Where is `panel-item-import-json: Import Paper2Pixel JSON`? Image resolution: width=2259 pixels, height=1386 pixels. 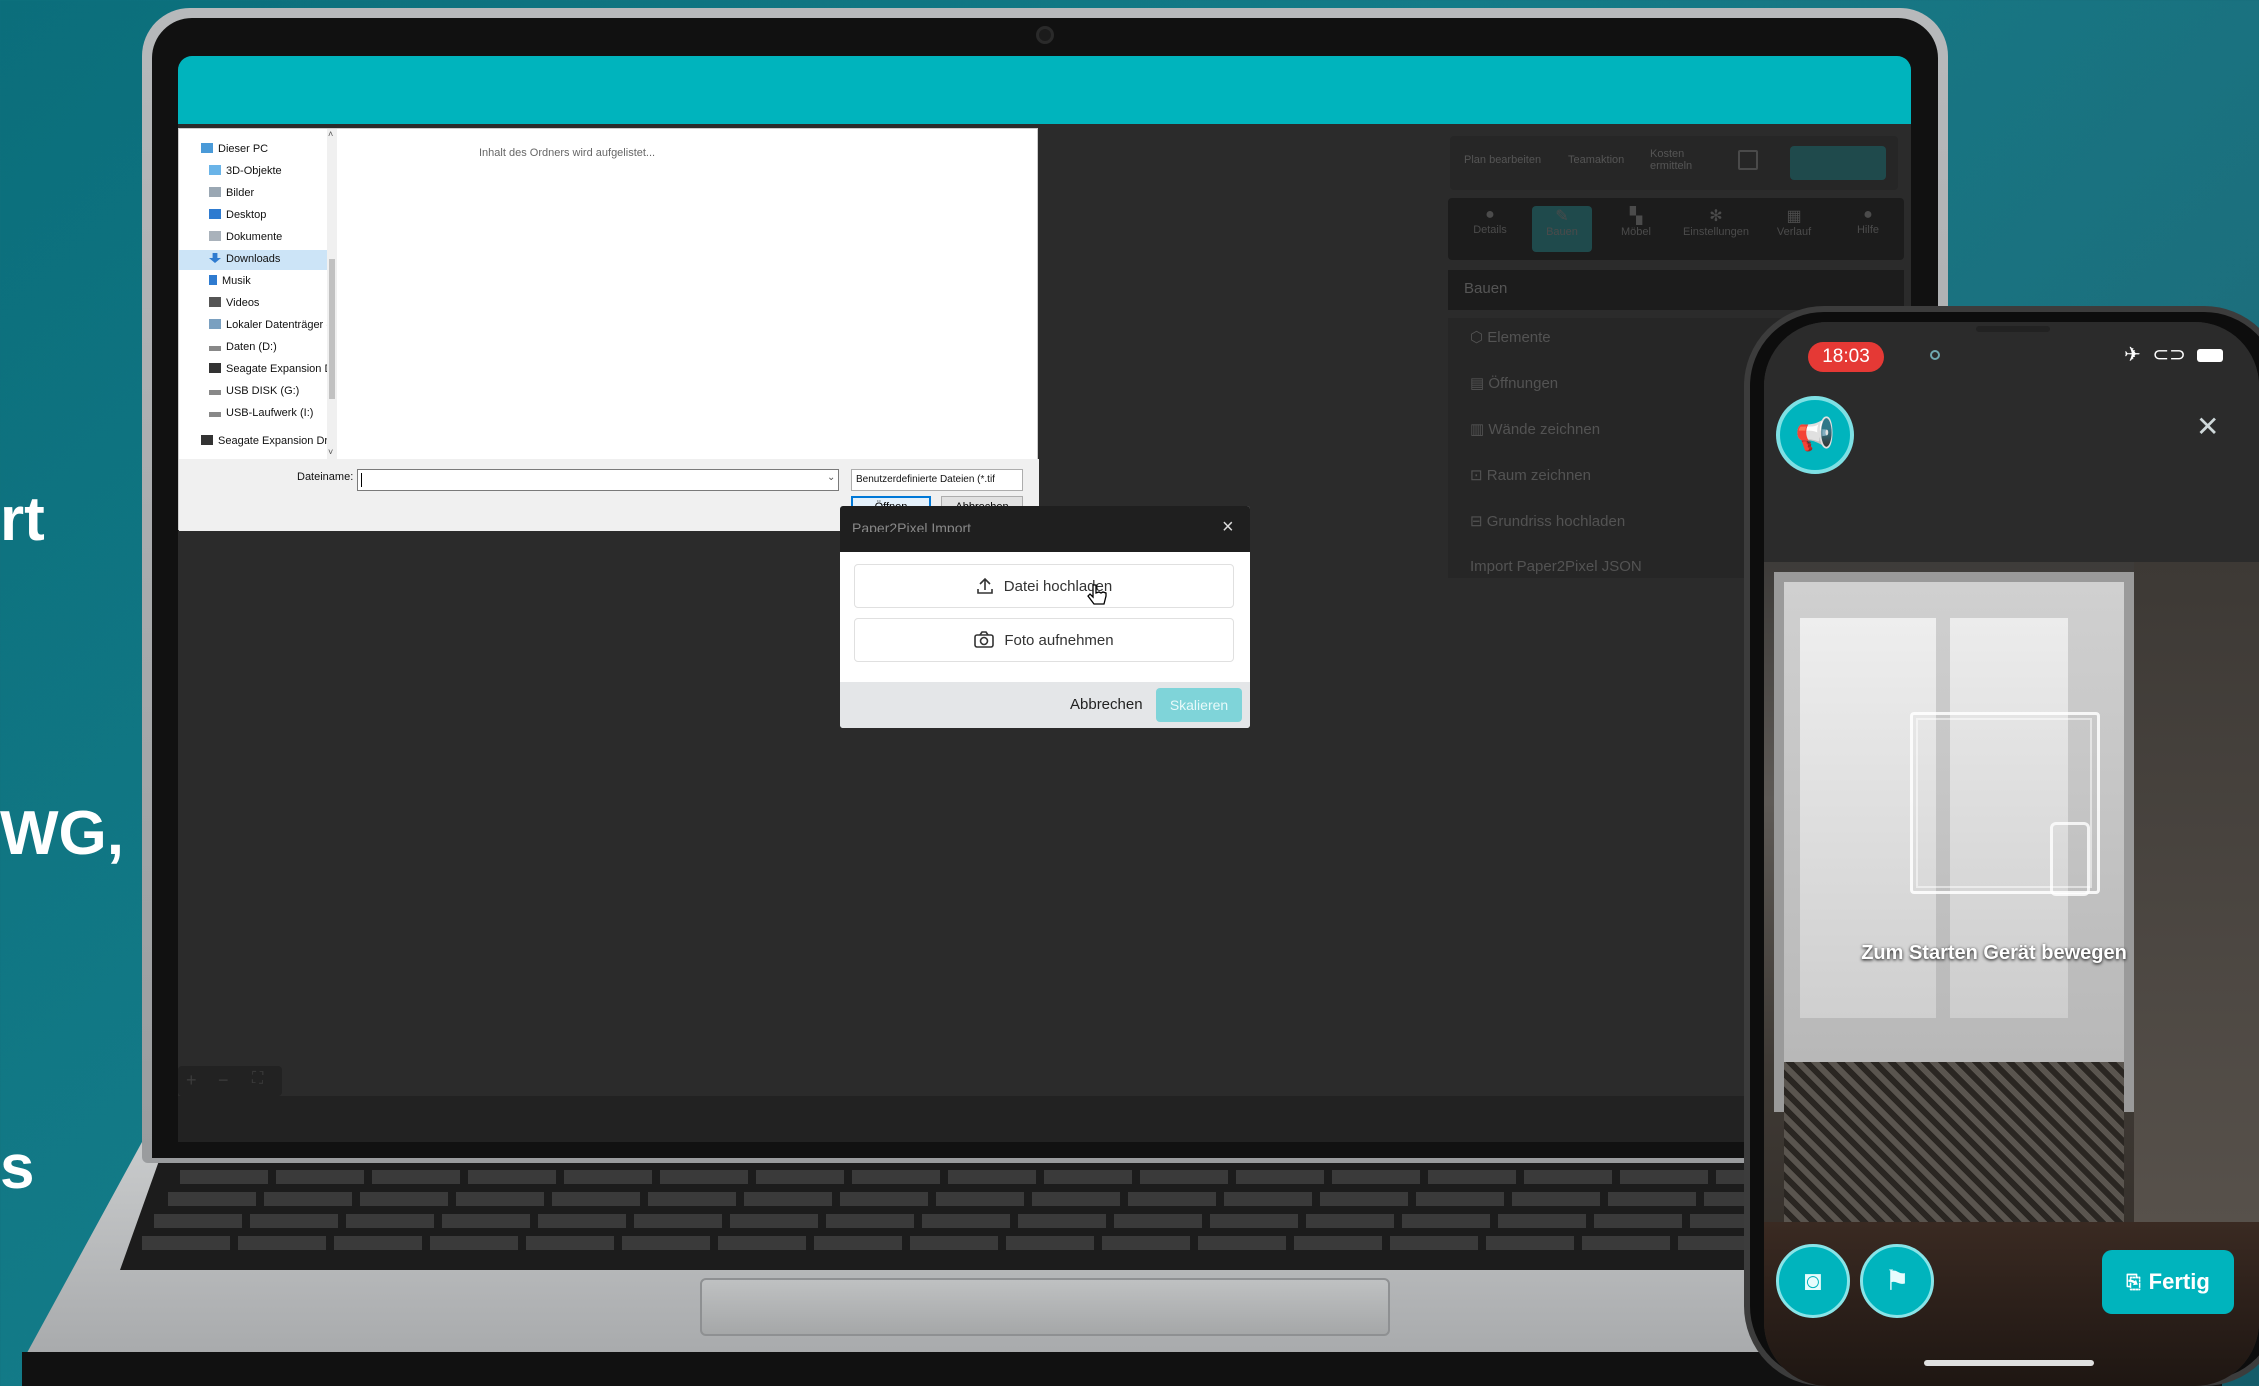
panel-item-import-json: Import Paper2Pixel JSON is located at coordinates (1556, 566).